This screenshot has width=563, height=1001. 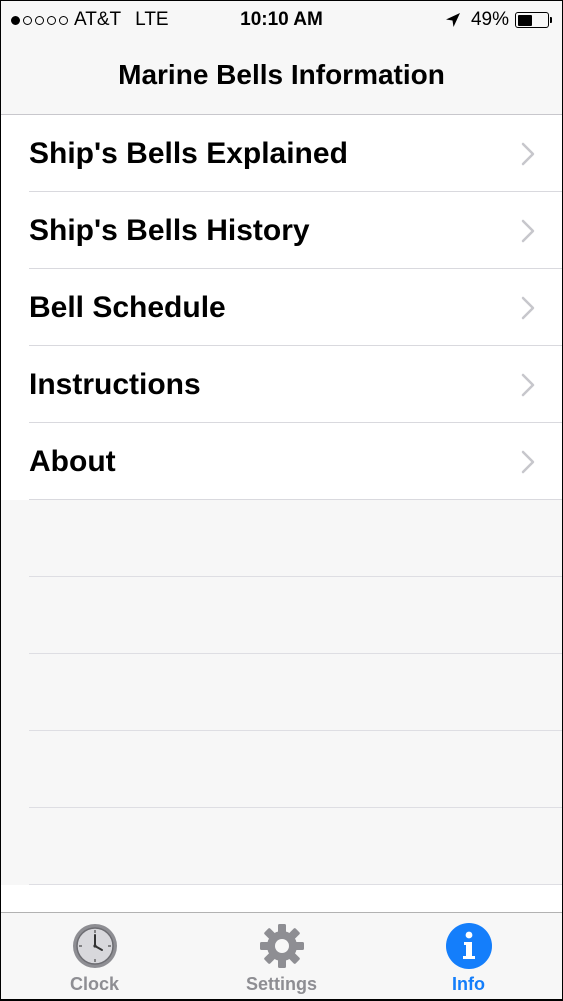 What do you see at coordinates (94, 984) in the screenshot?
I see `tab-label: Clock` at bounding box center [94, 984].